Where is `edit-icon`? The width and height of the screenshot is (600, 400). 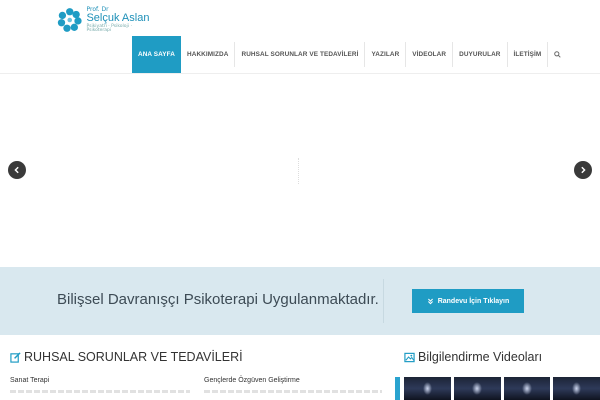
edit-icon is located at coordinates (15, 357).